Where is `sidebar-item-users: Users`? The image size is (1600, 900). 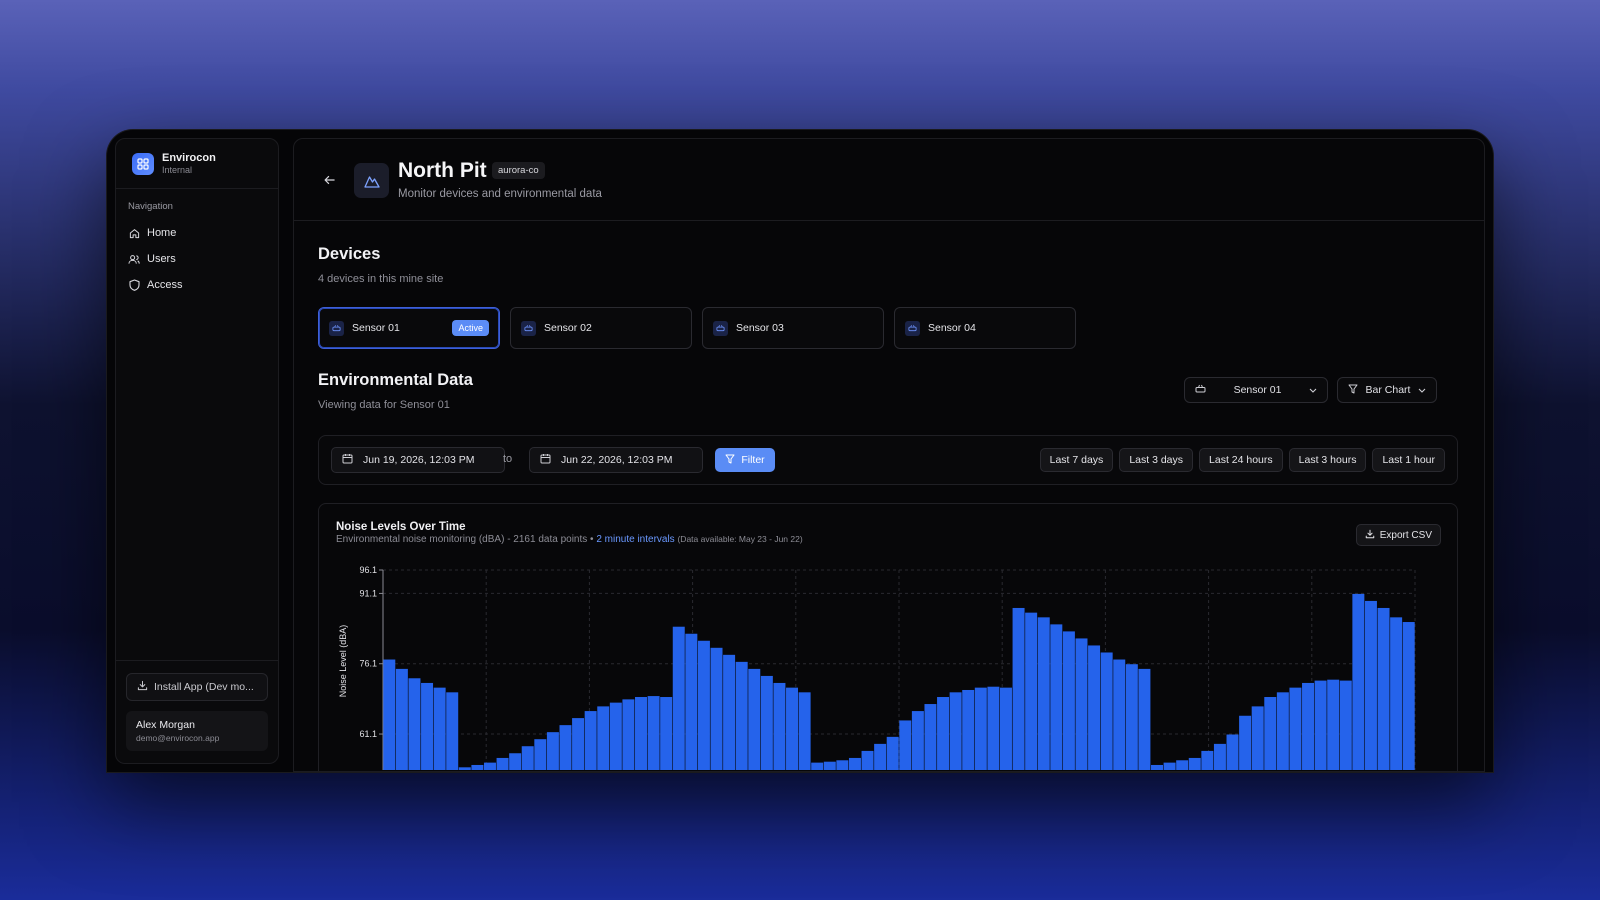
sidebar-item-users: Users is located at coordinates (197, 259).